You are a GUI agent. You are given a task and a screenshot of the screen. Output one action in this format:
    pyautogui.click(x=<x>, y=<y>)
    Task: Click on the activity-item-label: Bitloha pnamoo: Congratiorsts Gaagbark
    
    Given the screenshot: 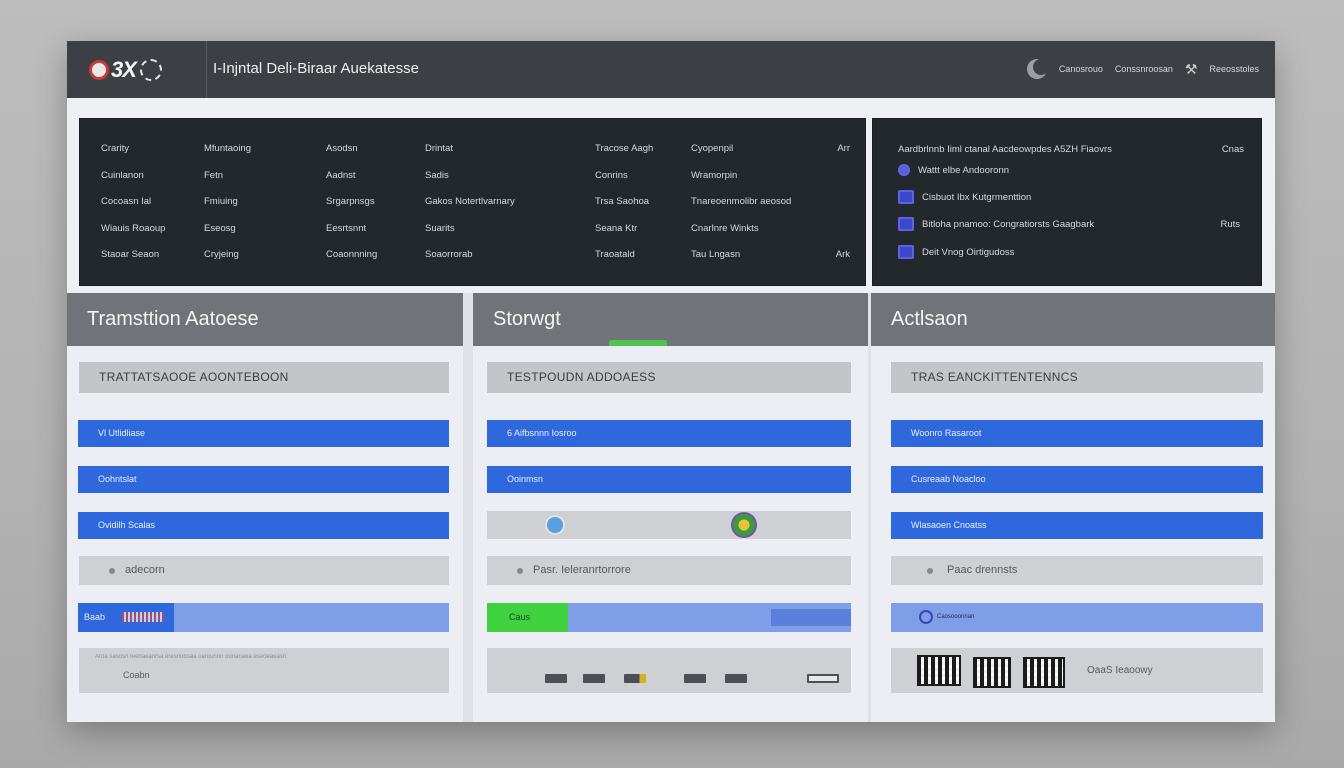 What is the action you would take?
    pyautogui.click(x=1008, y=224)
    